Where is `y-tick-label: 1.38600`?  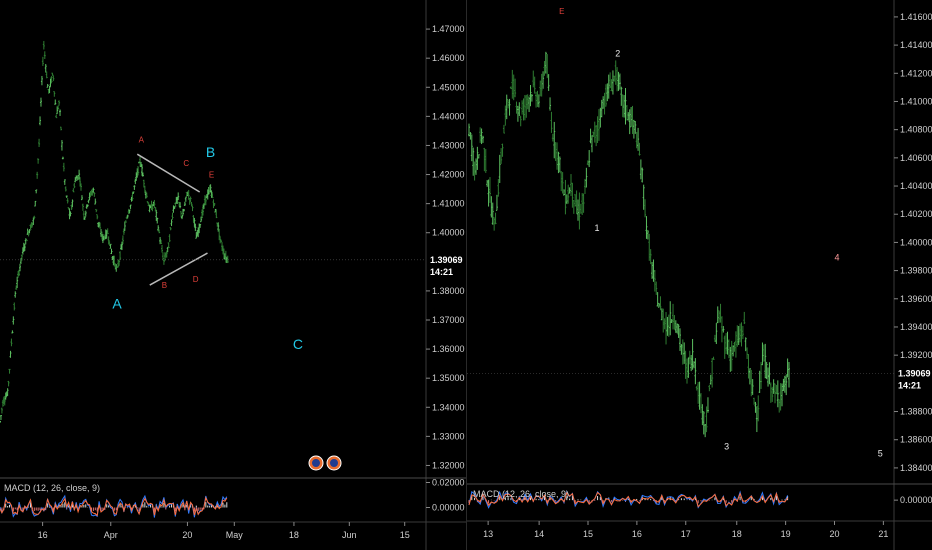 y-tick-label: 1.38600 is located at coordinates (916, 440).